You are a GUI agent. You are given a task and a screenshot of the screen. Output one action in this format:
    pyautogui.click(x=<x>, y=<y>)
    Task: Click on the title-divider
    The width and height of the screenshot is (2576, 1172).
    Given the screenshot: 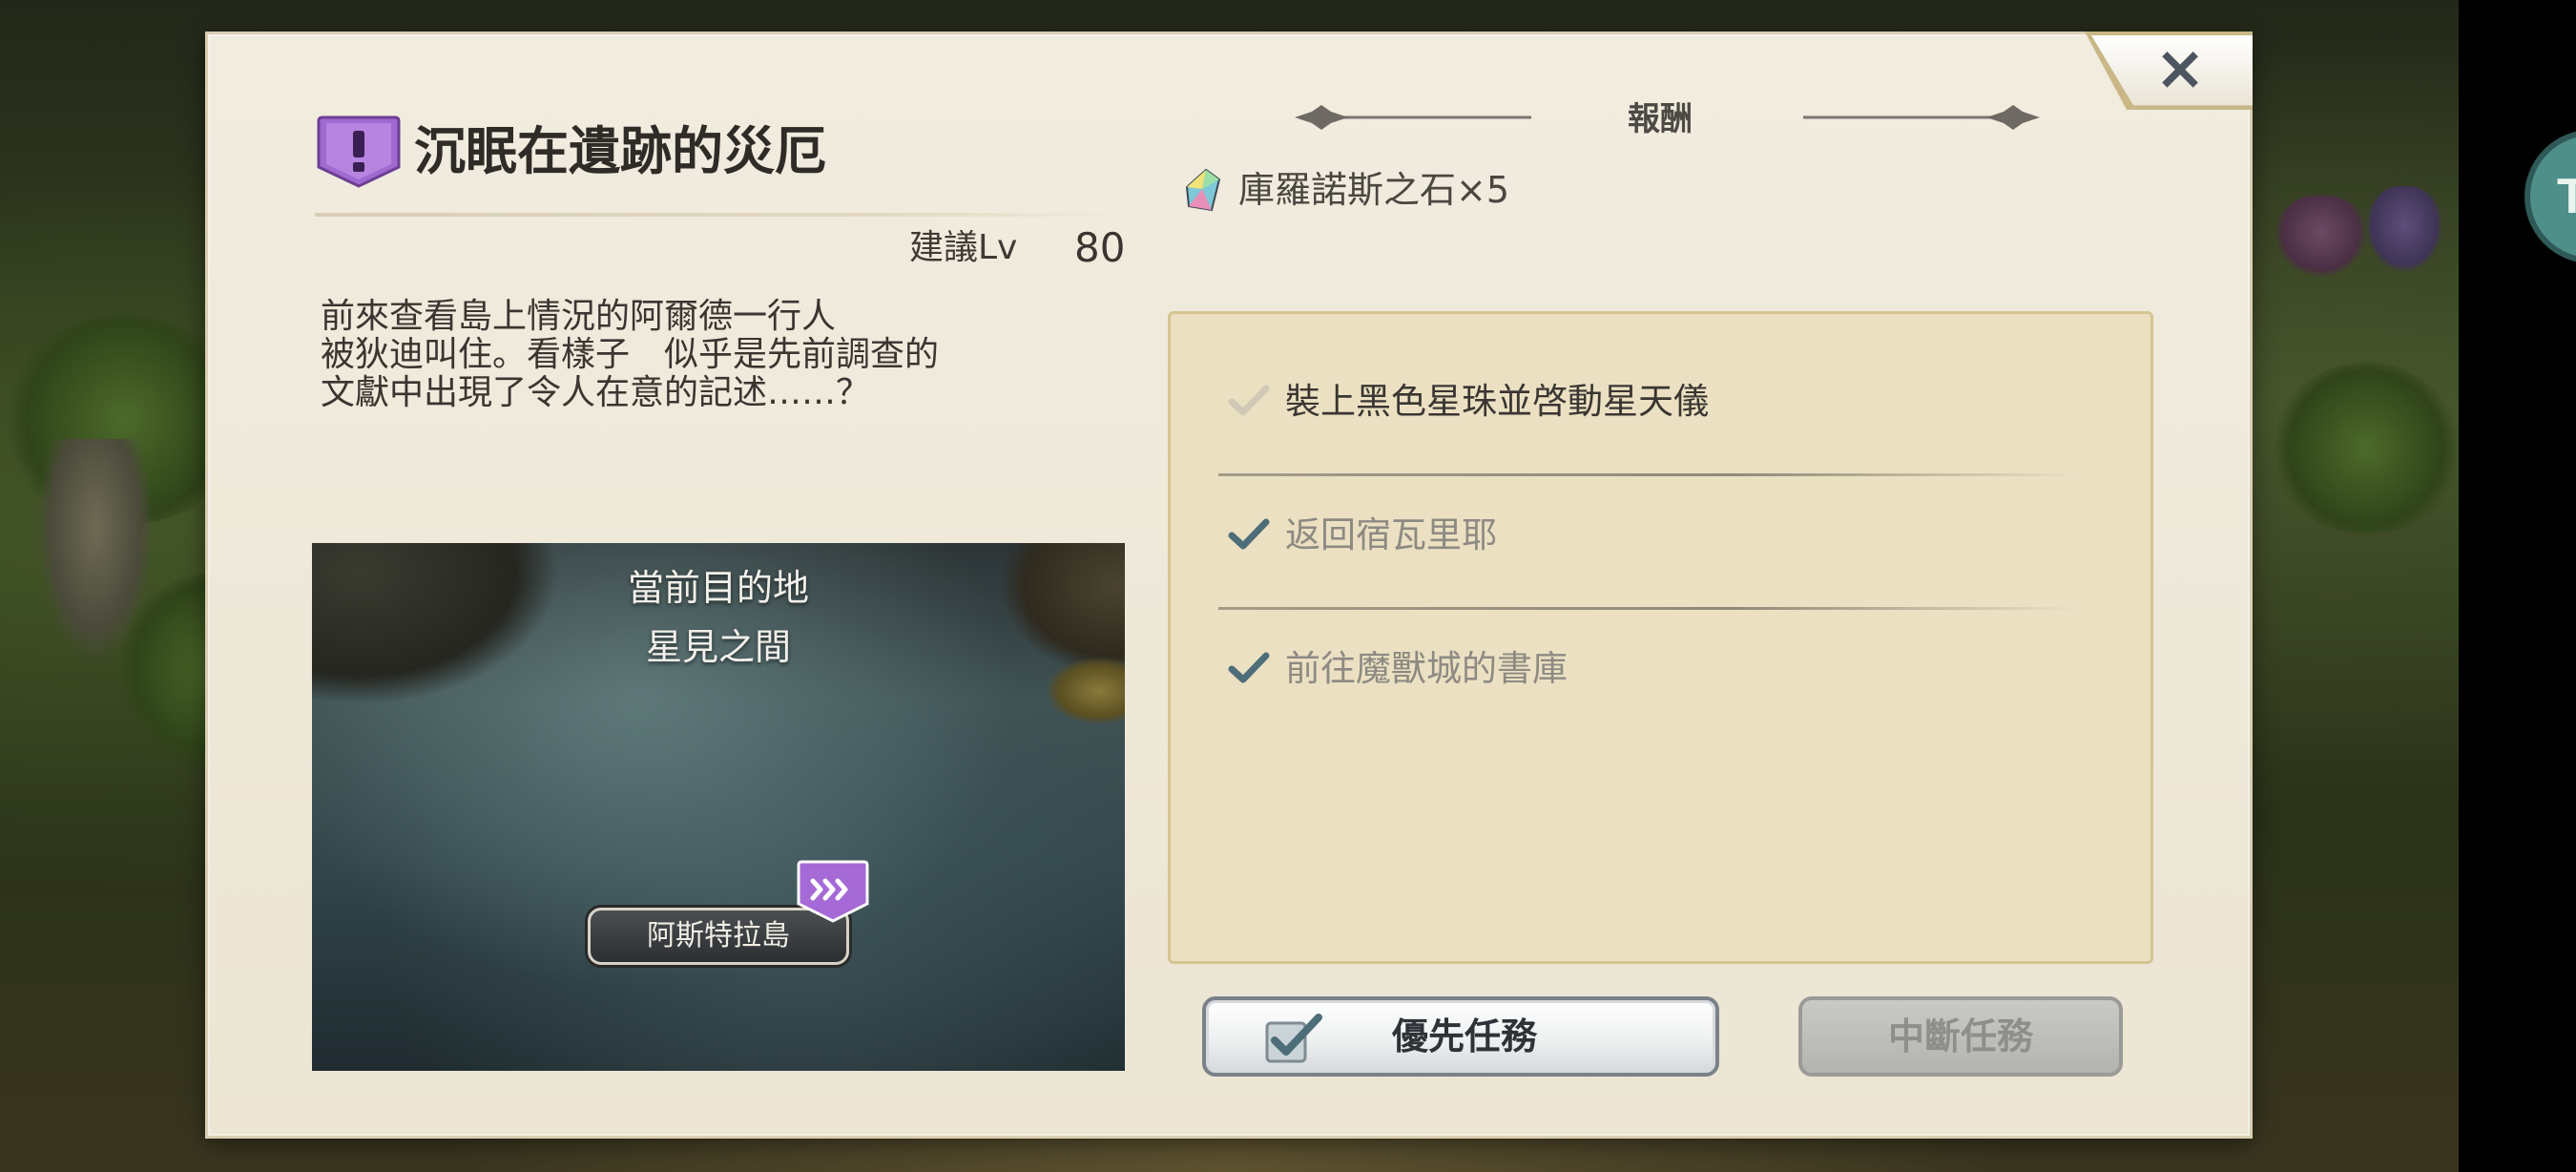 What is the action you would take?
    pyautogui.click(x=720, y=215)
    